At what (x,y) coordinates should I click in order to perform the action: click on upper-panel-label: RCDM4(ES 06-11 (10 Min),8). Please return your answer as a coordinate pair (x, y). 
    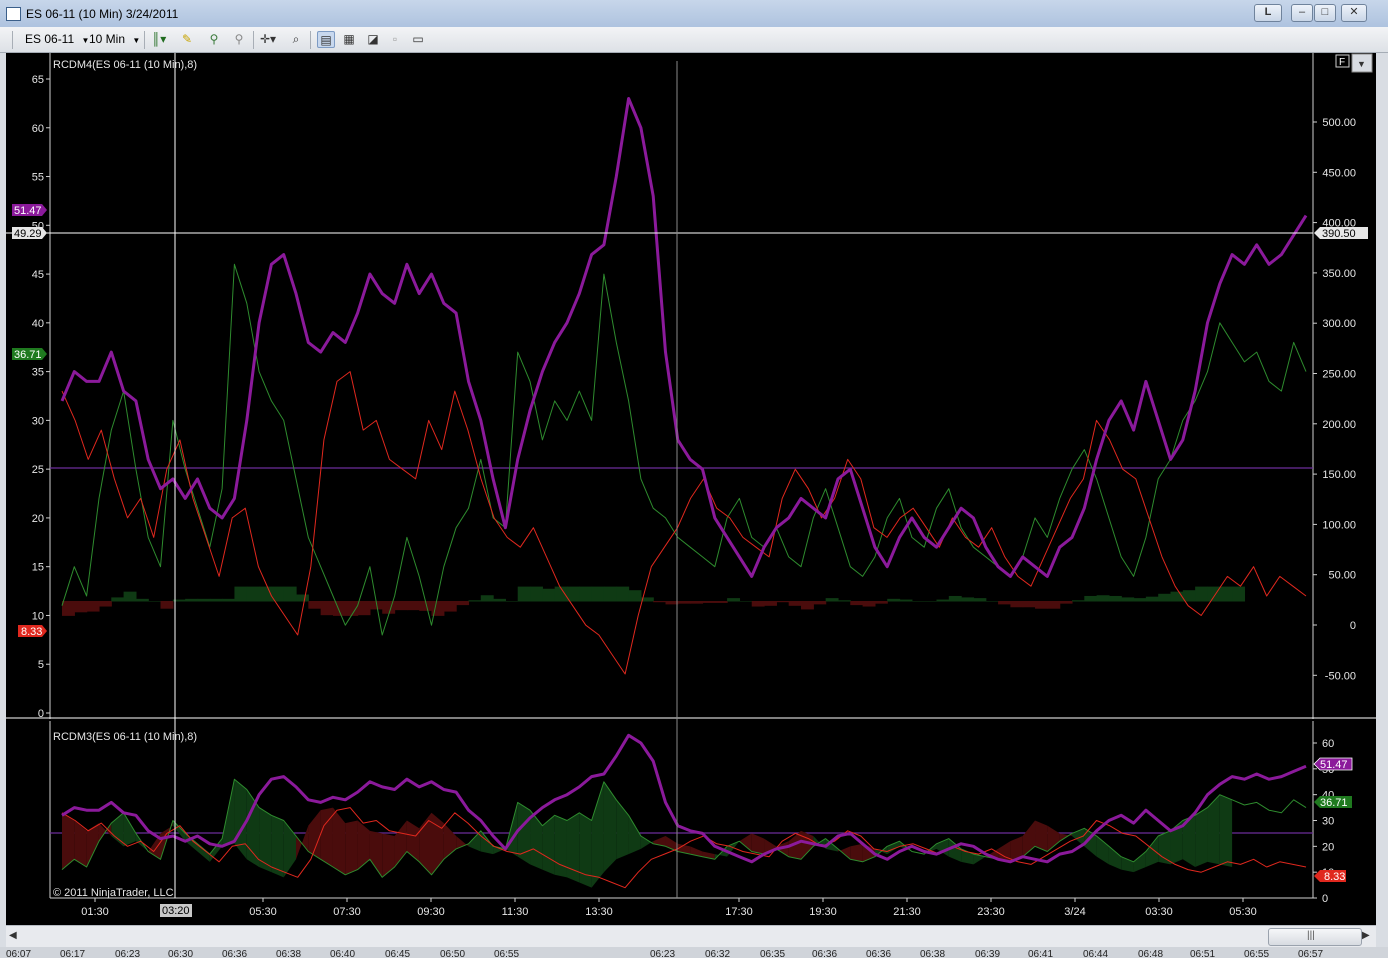
    Looking at the image, I should click on (125, 65).